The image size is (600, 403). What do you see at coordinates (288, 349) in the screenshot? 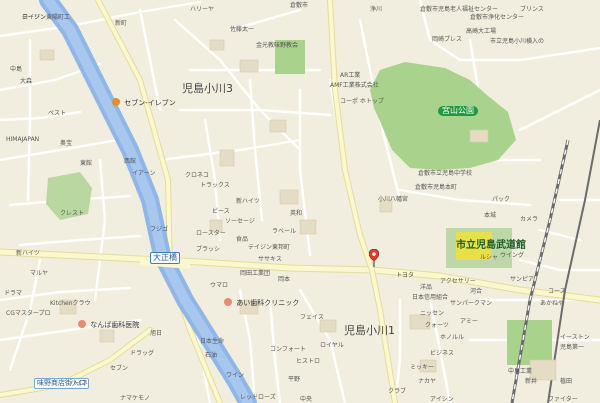
I see `map-label: コンフォート` at bounding box center [288, 349].